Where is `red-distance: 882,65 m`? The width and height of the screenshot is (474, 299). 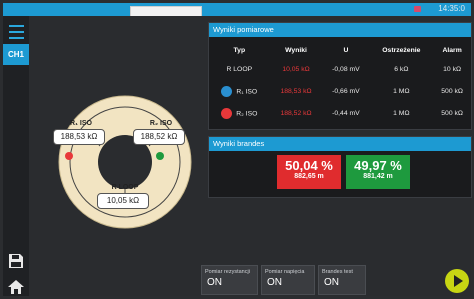
red-distance: 882,65 m is located at coordinates (309, 176).